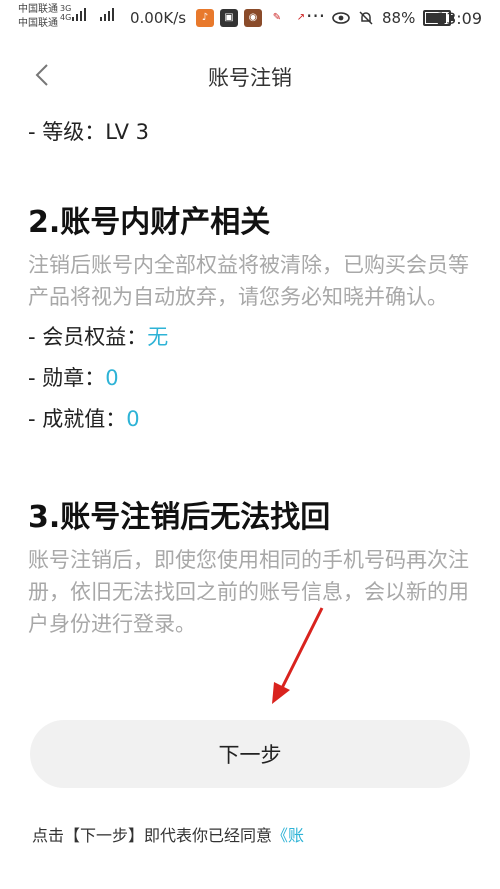 The image size is (500, 889). I want to click on page-title: 账号注销, so click(250, 78).